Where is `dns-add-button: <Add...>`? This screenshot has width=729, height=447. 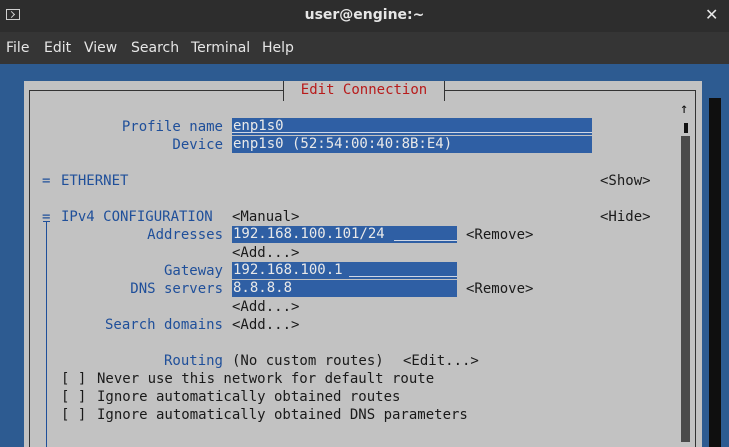
dns-add-button: <Add...> is located at coordinates (265, 307).